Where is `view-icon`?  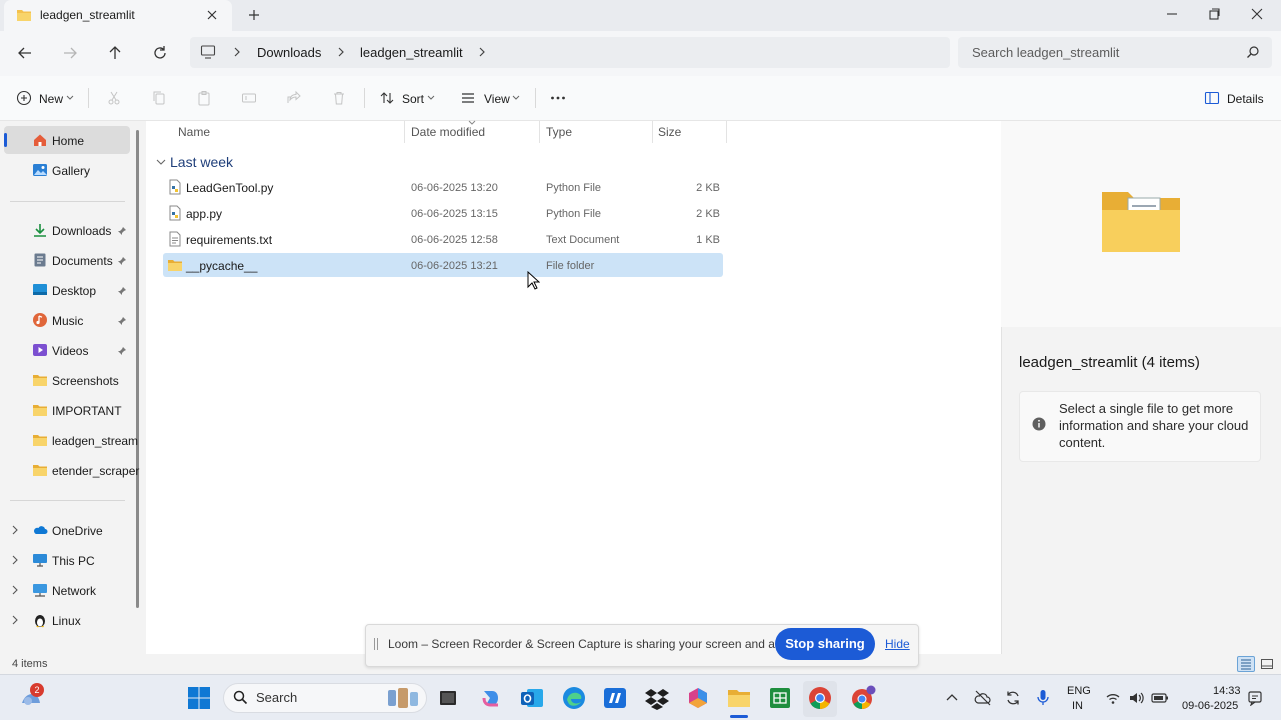 view-icon is located at coordinates (468, 98).